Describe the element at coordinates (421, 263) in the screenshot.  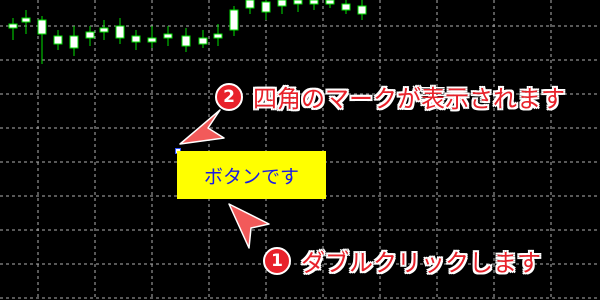
I see `callout-text: ダブルクリックします` at that location.